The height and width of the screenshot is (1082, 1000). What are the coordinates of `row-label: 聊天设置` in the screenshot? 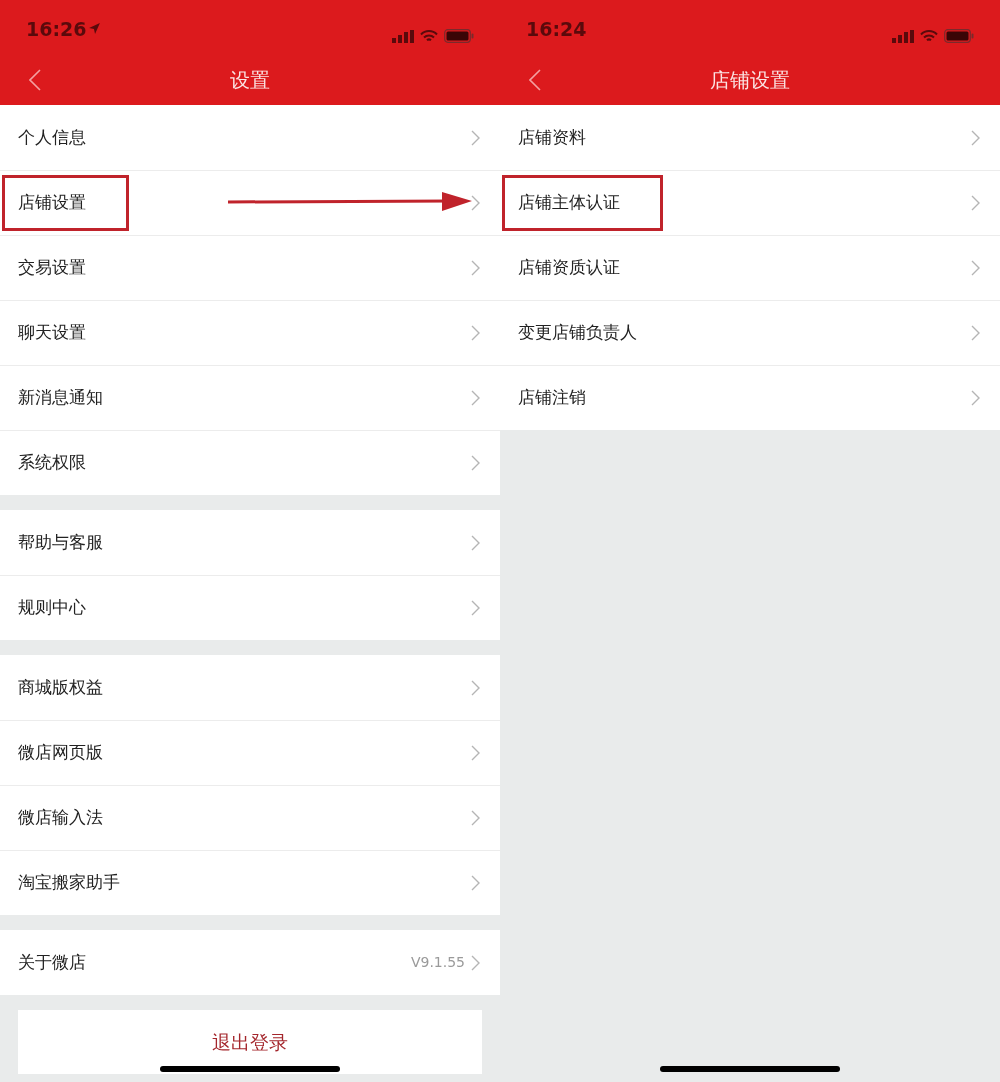 It's located at (52, 333).